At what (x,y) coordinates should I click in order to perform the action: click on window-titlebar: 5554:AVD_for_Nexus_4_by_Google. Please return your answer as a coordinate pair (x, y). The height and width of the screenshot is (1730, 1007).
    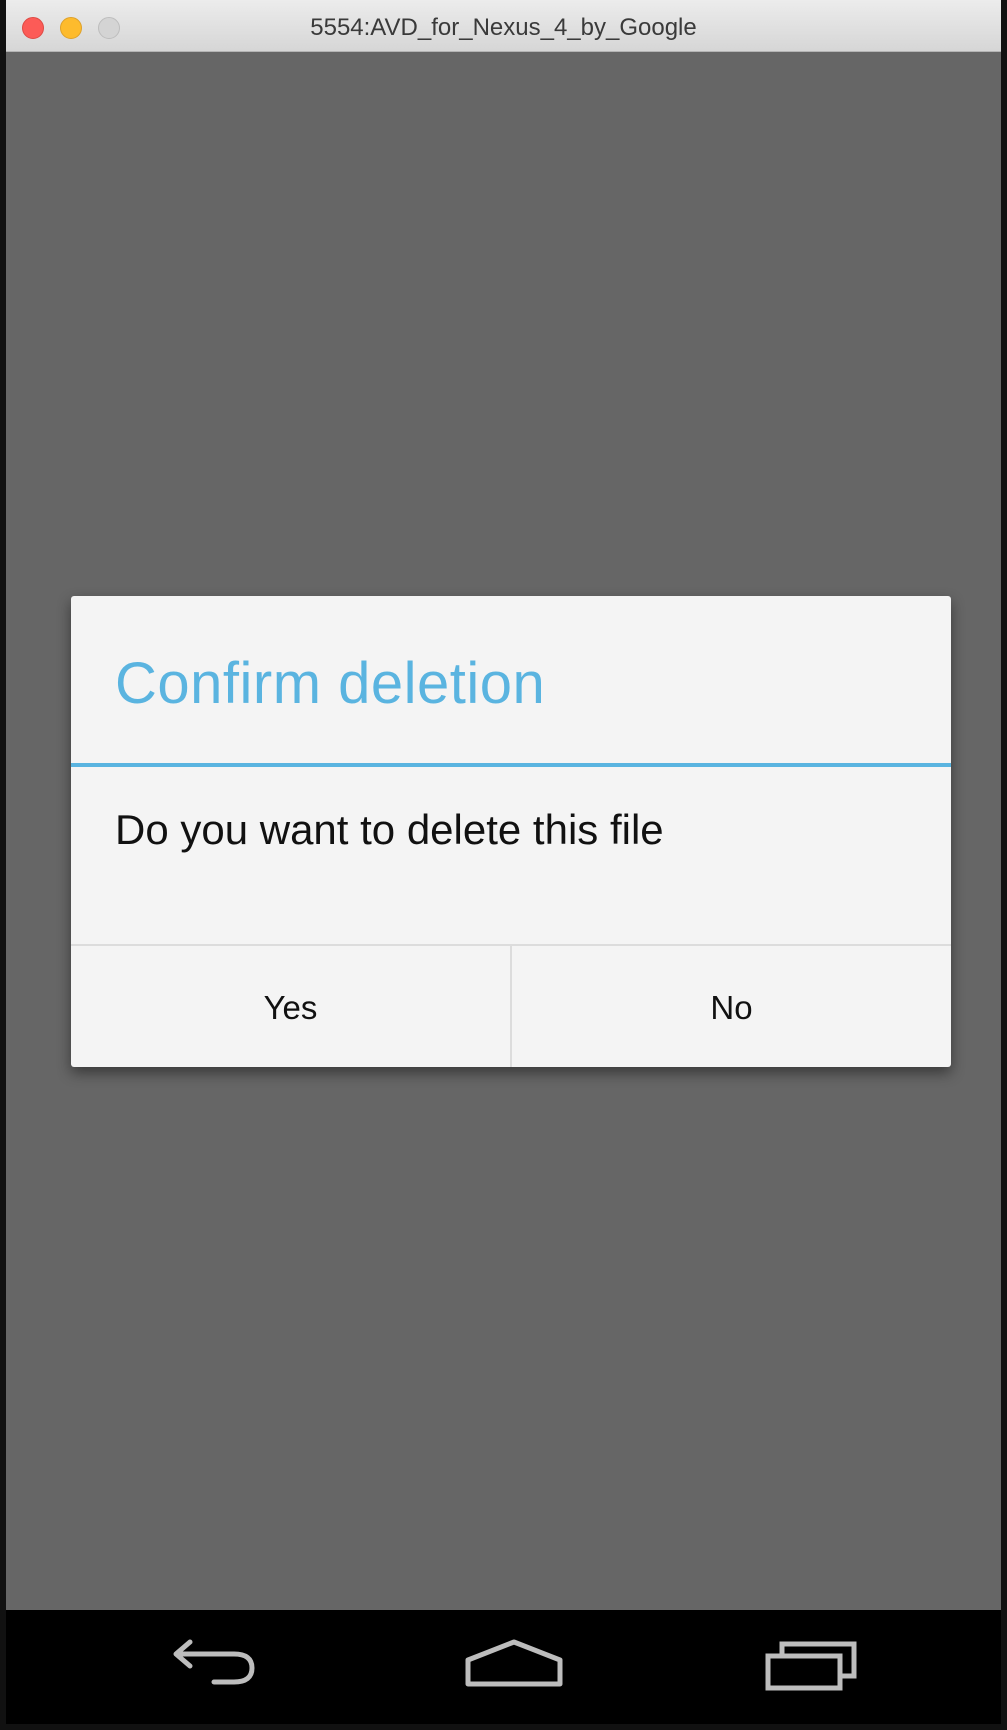
    Looking at the image, I should click on (503, 26).